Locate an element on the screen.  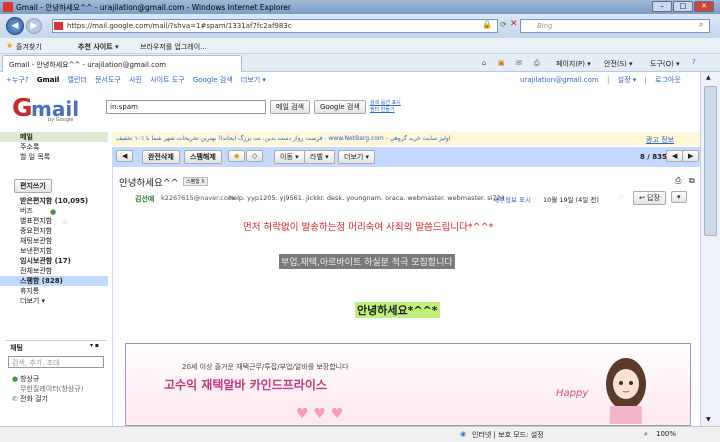
move-button: 이동 ▾ is located at coordinates (289, 157).